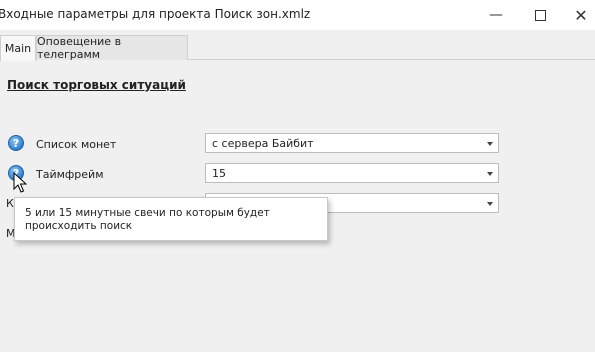 The image size is (595, 352). What do you see at coordinates (20, 182) in the screenshot?
I see `mouse-cursor-icon` at bounding box center [20, 182].